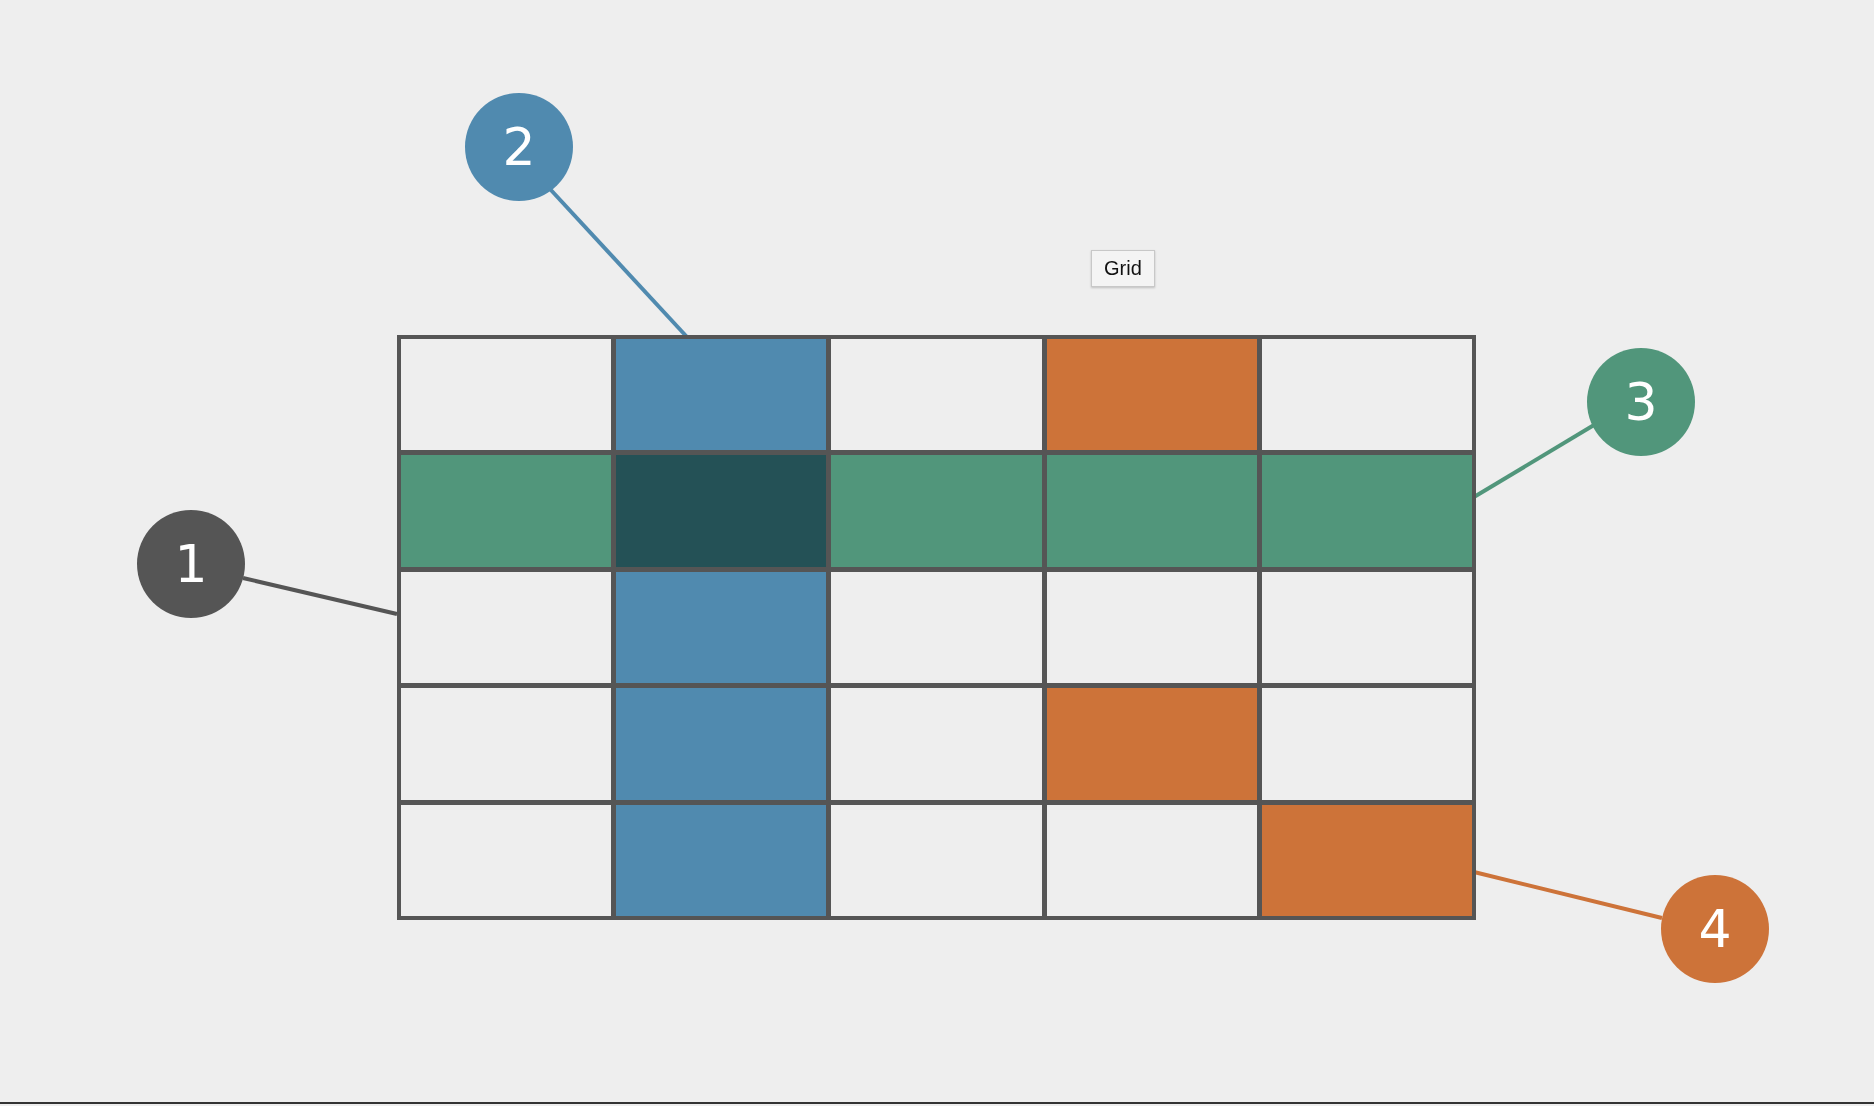  Describe the element at coordinates (1123, 268) in the screenshot. I see `tooltip: Grid` at that location.